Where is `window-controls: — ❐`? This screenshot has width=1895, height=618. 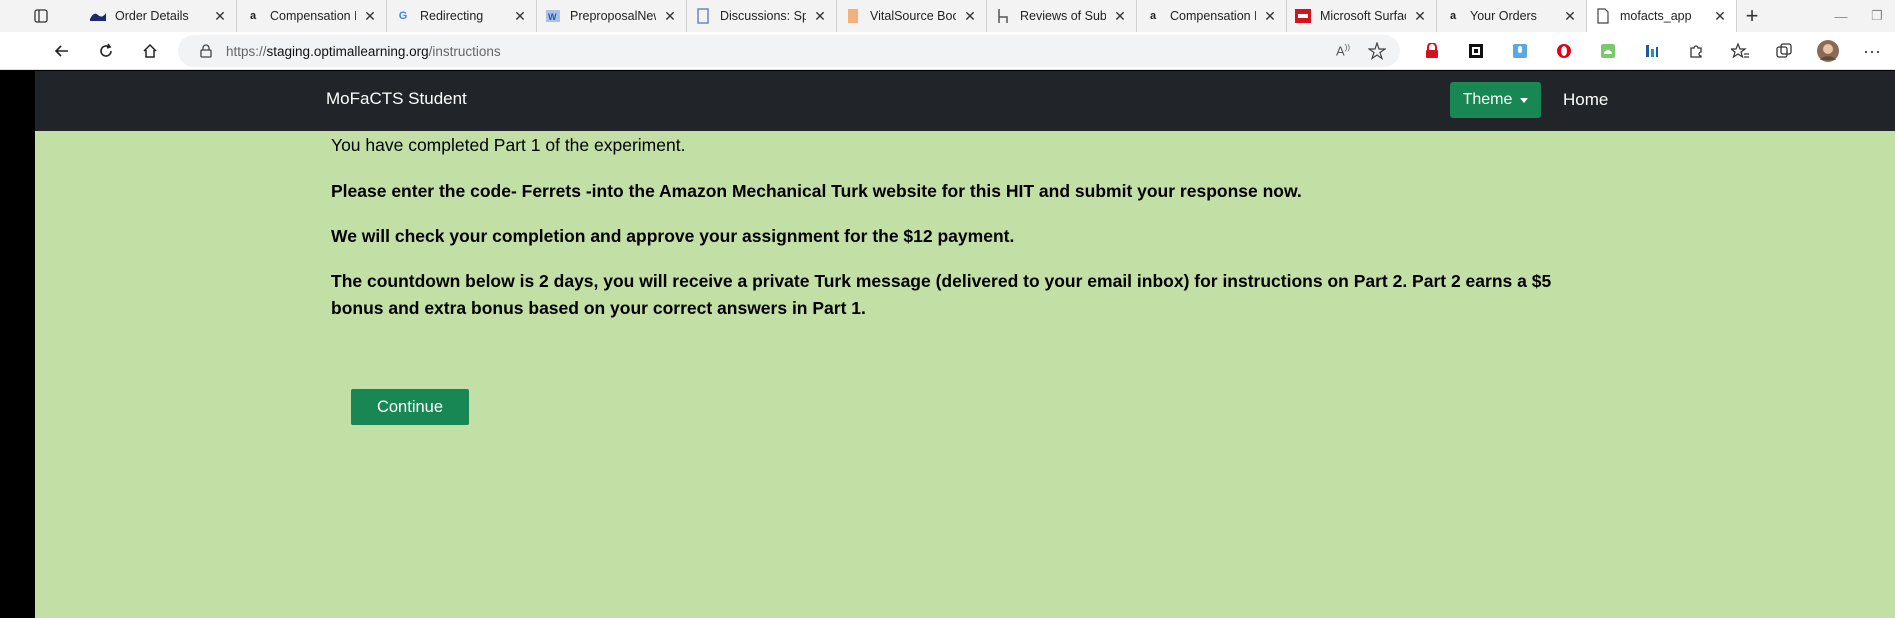 window-controls: — ❐ is located at coordinates (1859, 16).